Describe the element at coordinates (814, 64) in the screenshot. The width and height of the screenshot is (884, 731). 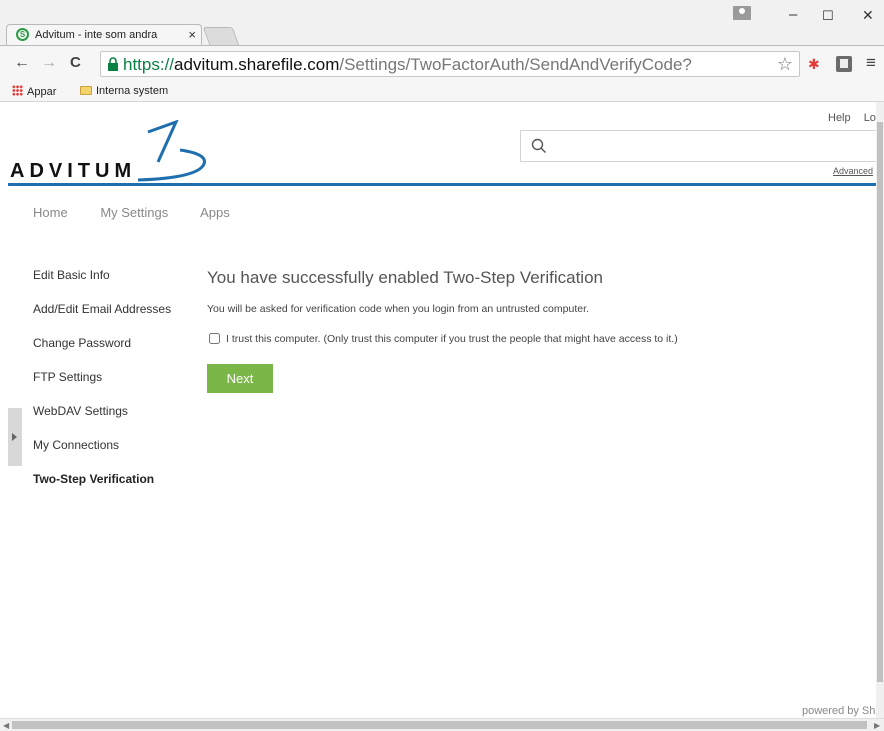
I see `extension-icon: ✱` at that location.